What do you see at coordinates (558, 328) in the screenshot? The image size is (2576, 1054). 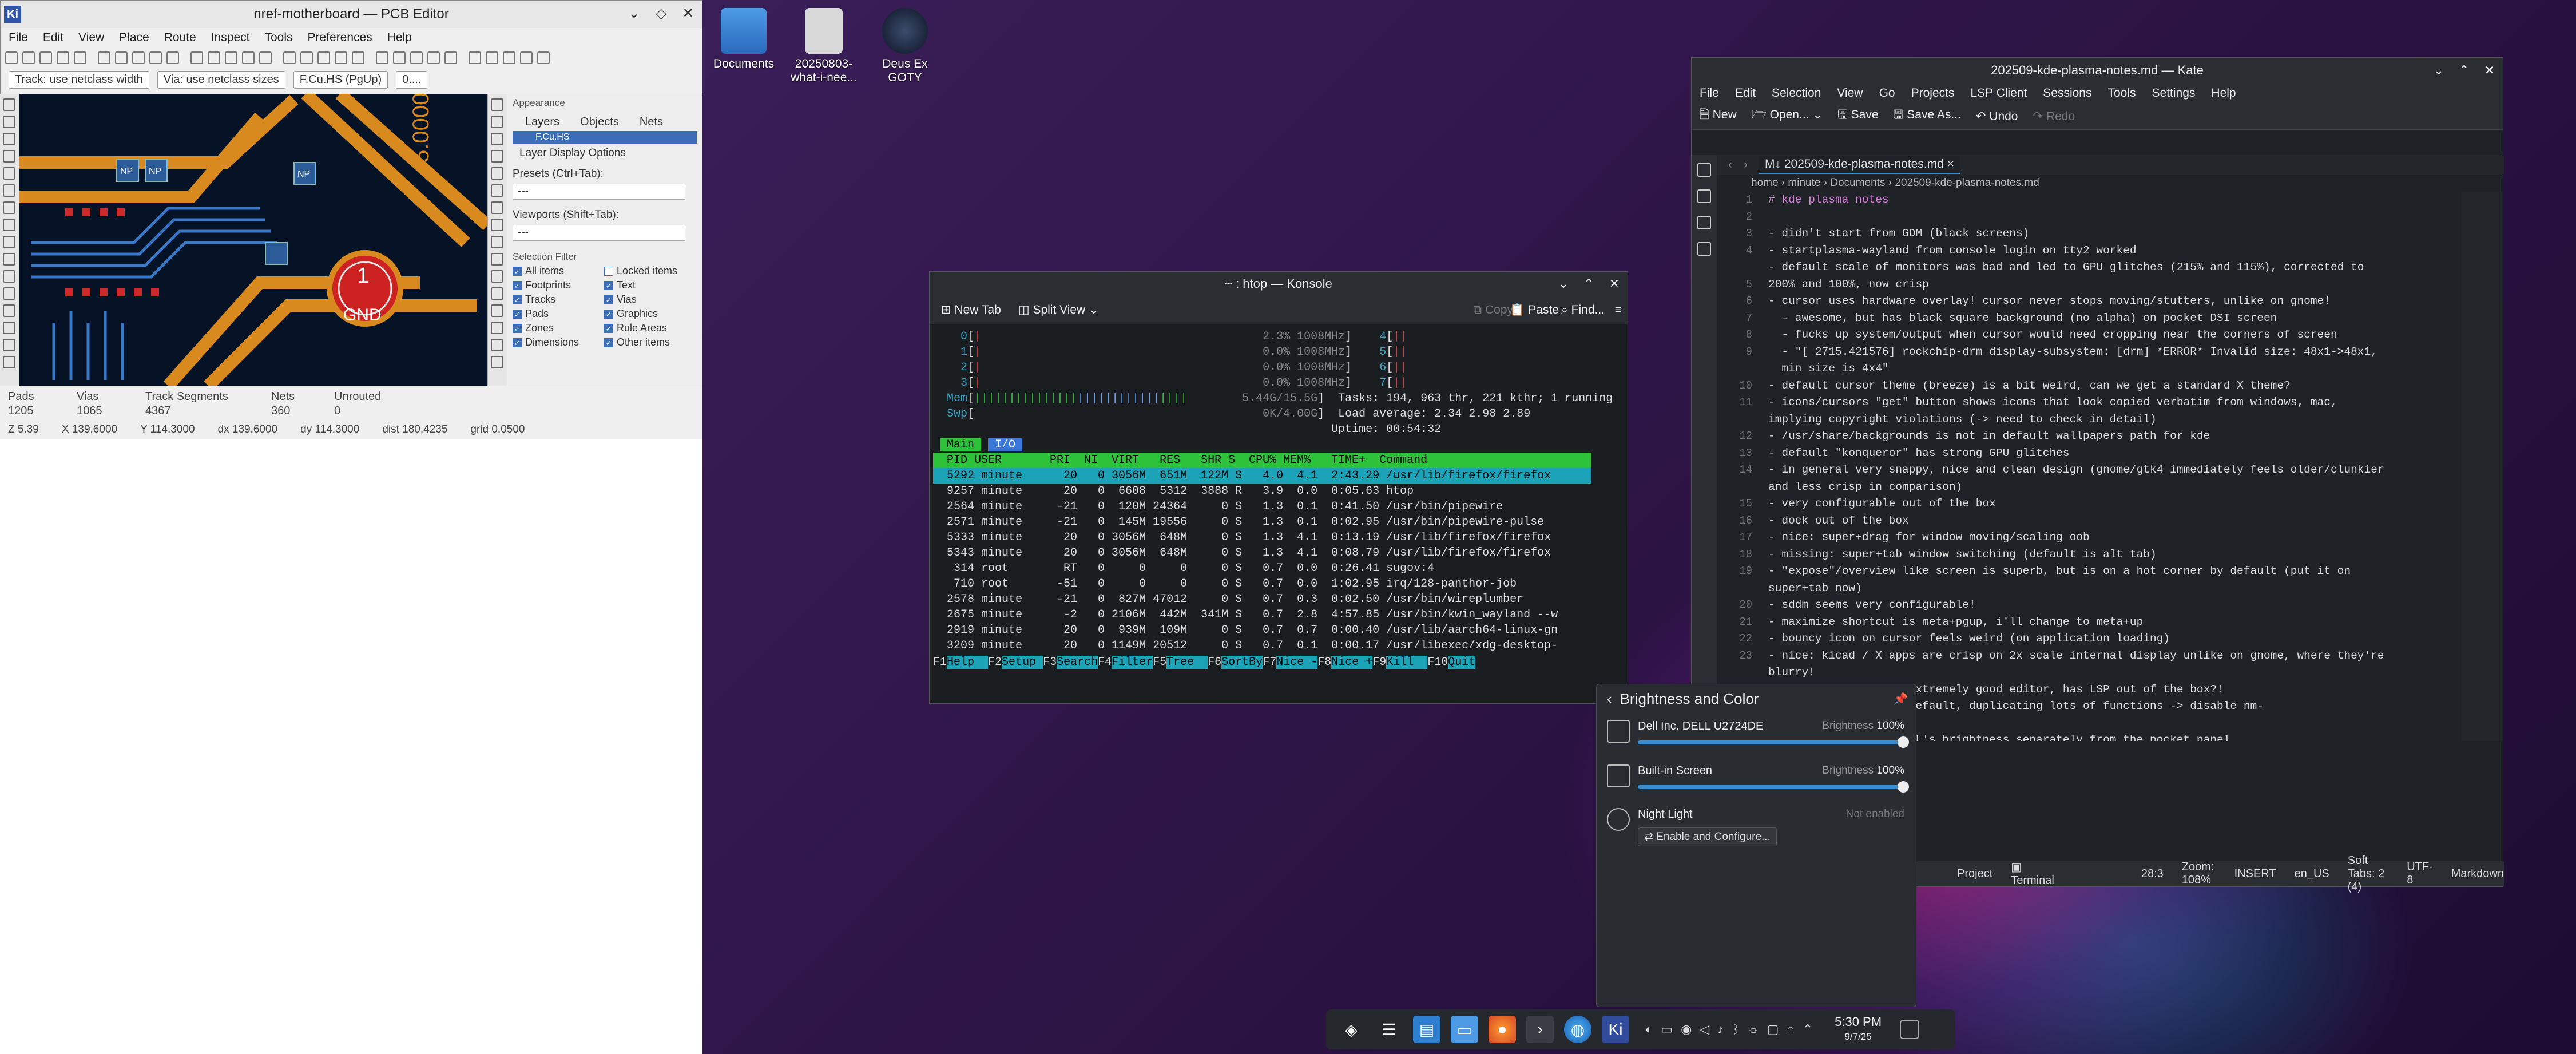 I see `filter-checkbox-zones: ✓ Zones` at bounding box center [558, 328].